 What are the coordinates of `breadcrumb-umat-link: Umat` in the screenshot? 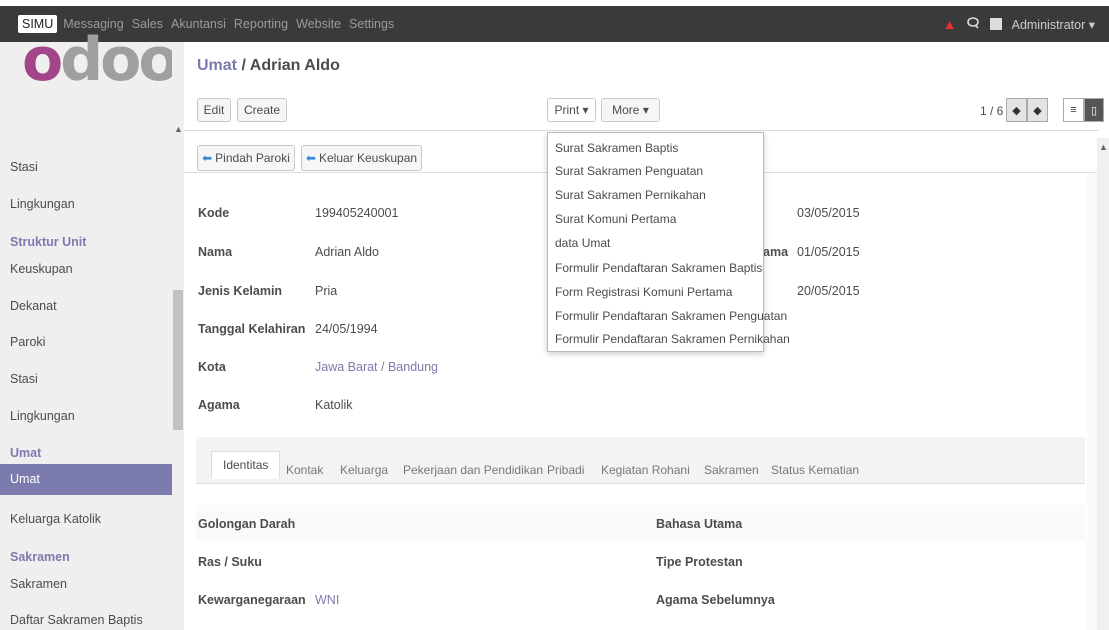 It's located at (217, 65).